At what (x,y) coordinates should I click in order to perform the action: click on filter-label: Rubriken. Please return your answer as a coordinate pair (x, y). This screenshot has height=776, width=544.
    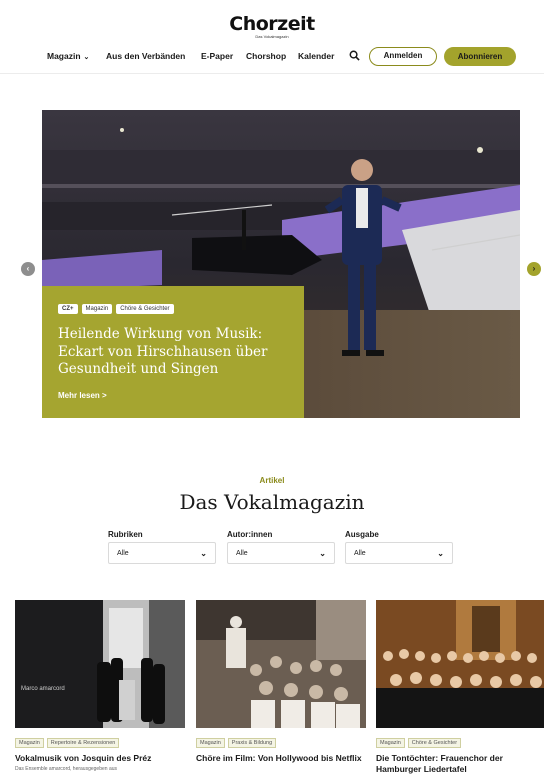
    Looking at the image, I should click on (125, 534).